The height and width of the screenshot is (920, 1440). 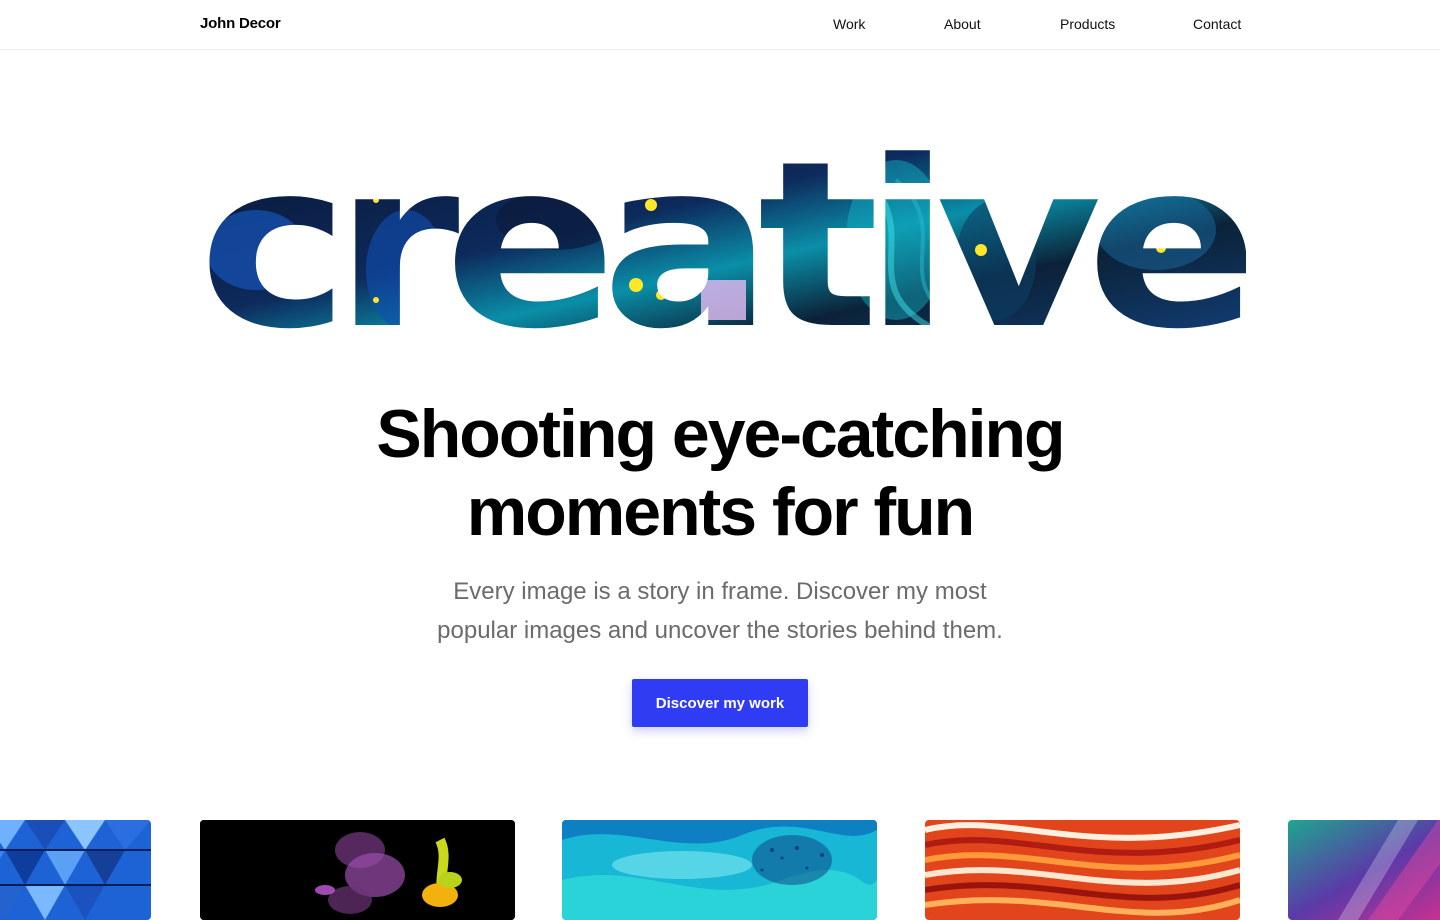 I want to click on gallery-thumb-turquoise-fluid, so click(x=719, y=870).